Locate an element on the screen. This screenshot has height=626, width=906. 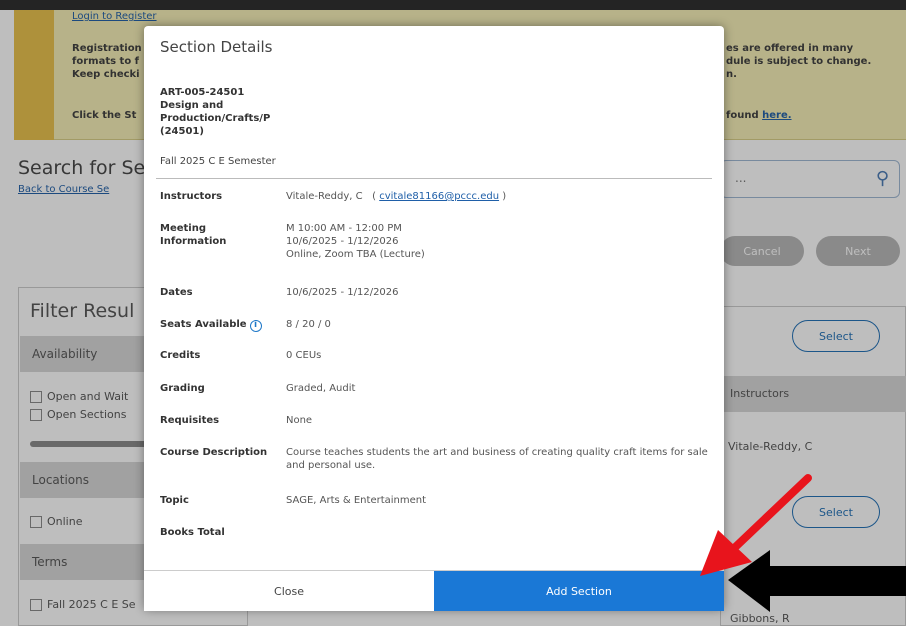
credits-value: 0 CEUs is located at coordinates (304, 355).